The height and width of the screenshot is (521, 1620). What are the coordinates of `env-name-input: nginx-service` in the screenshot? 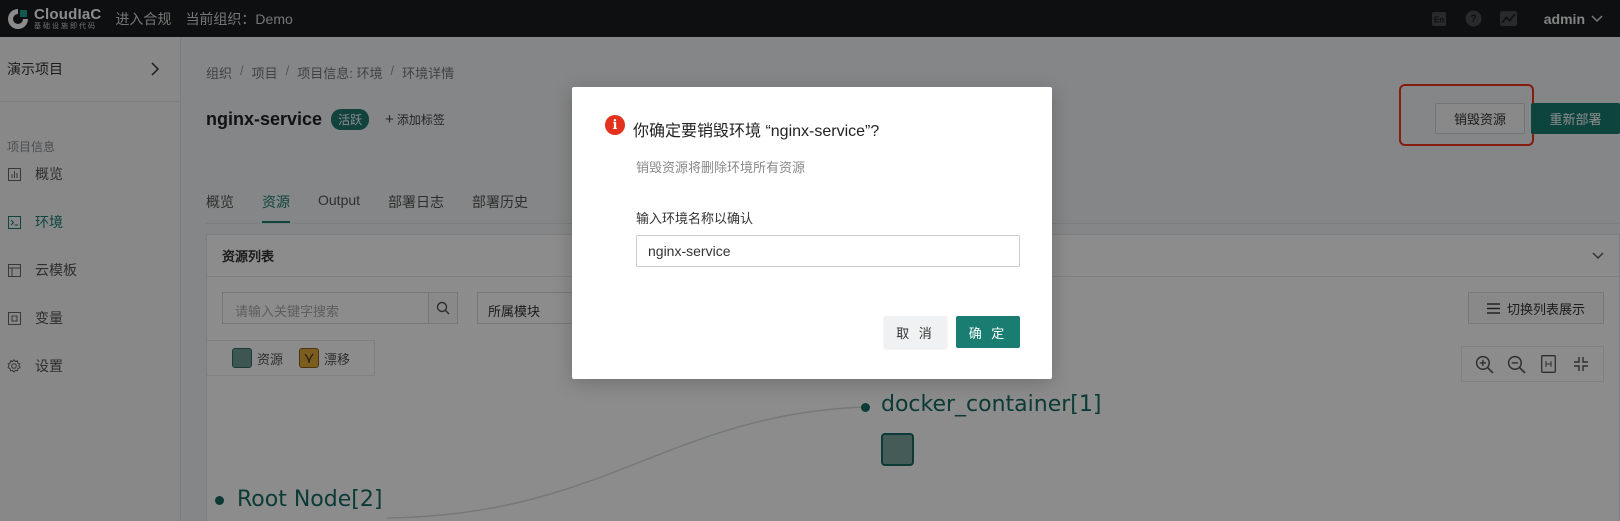 It's located at (828, 251).